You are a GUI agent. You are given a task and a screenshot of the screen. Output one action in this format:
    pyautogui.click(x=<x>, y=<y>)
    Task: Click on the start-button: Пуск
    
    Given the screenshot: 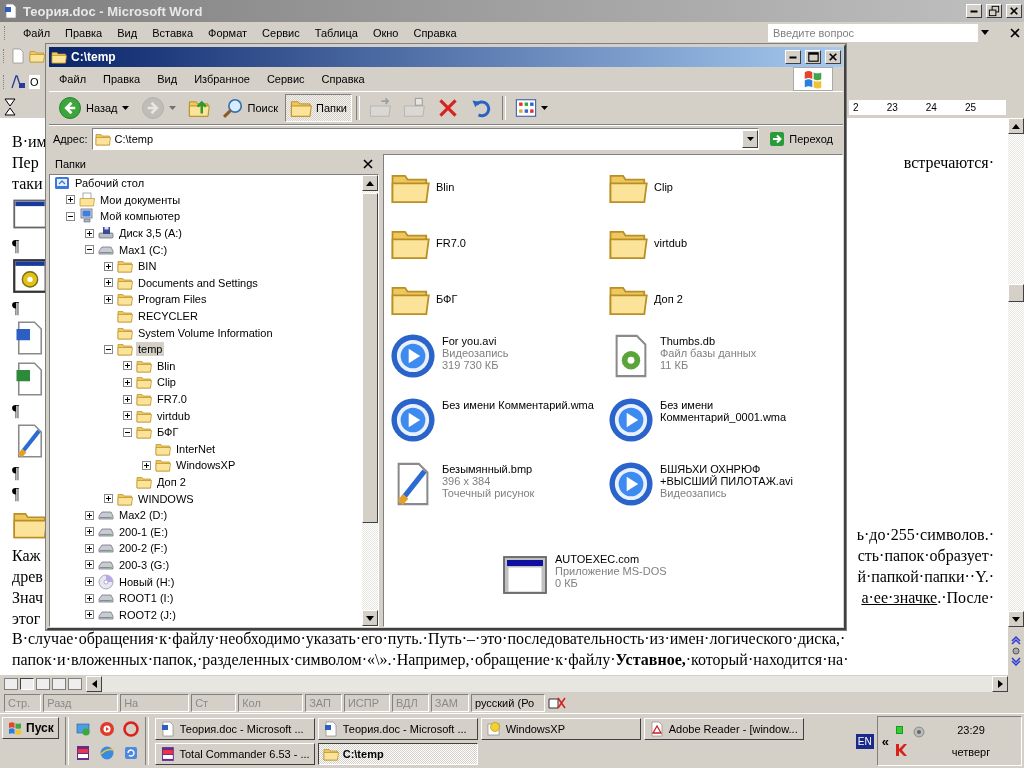 What is the action you would take?
    pyautogui.click(x=30, y=728)
    